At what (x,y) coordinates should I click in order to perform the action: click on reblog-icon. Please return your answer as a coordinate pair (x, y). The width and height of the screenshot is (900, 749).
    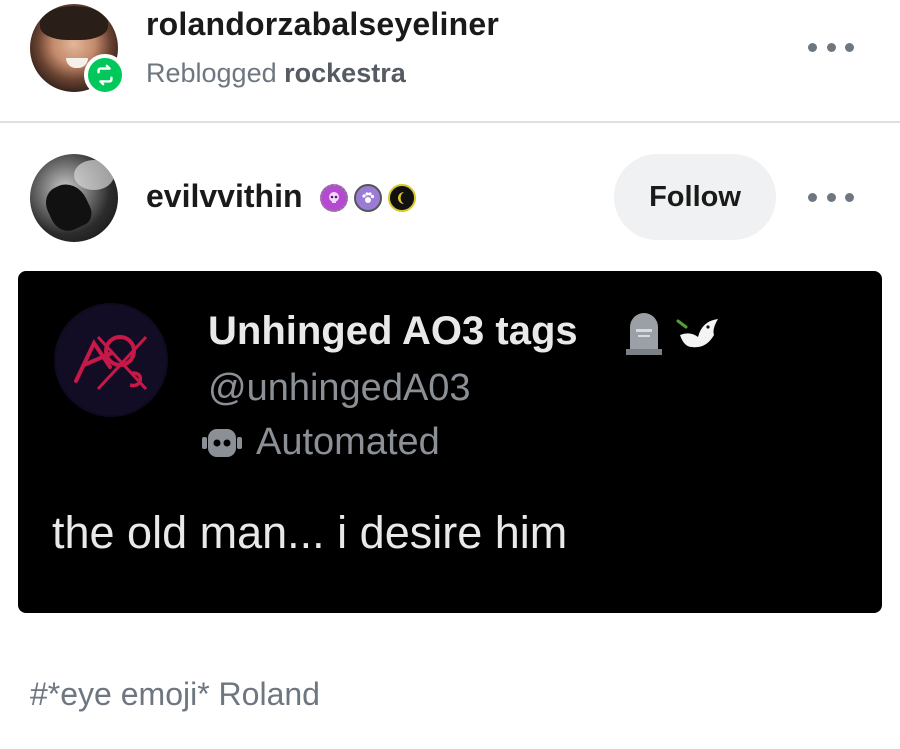
    Looking at the image, I should click on (105, 75).